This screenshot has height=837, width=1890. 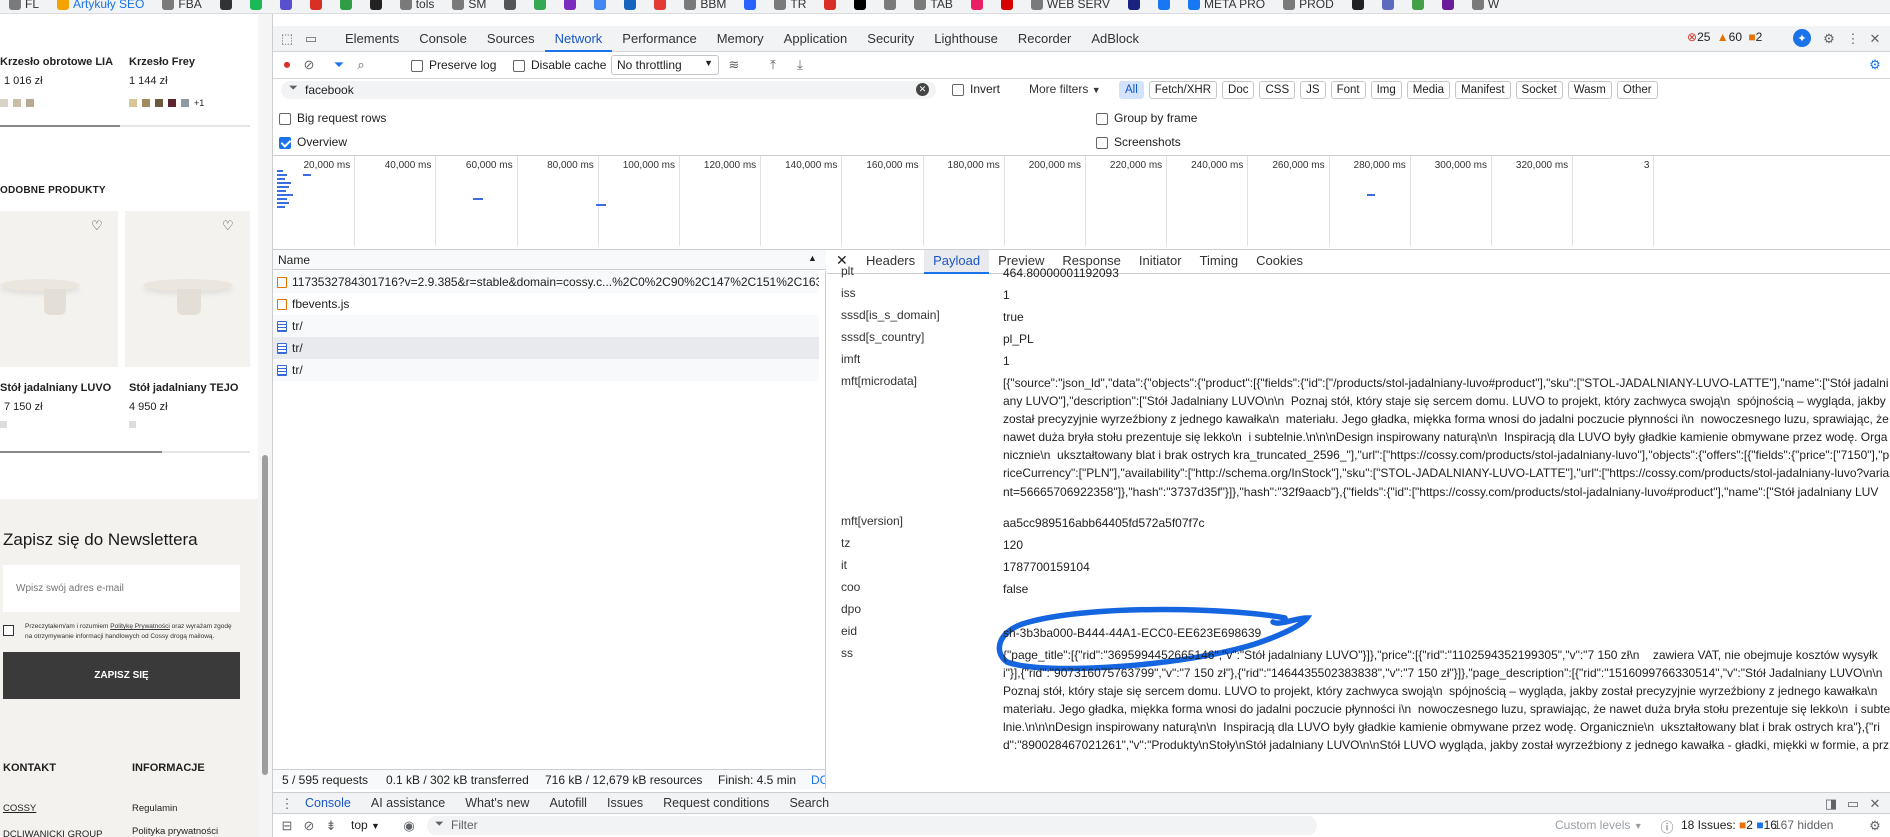 I want to click on clear-filter-icon: ✕, so click(x=922, y=89).